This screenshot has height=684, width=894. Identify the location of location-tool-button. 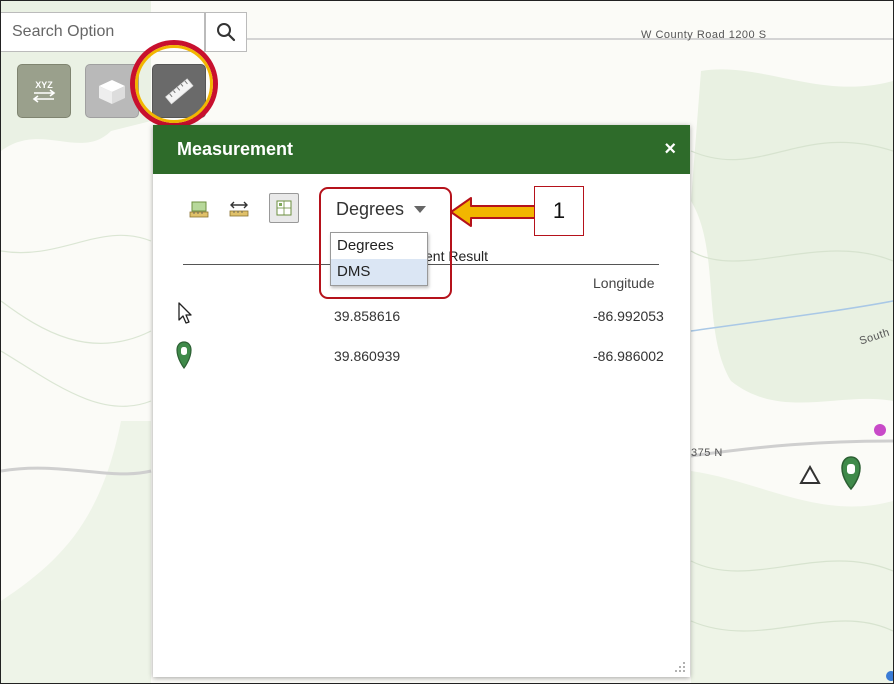
(284, 208).